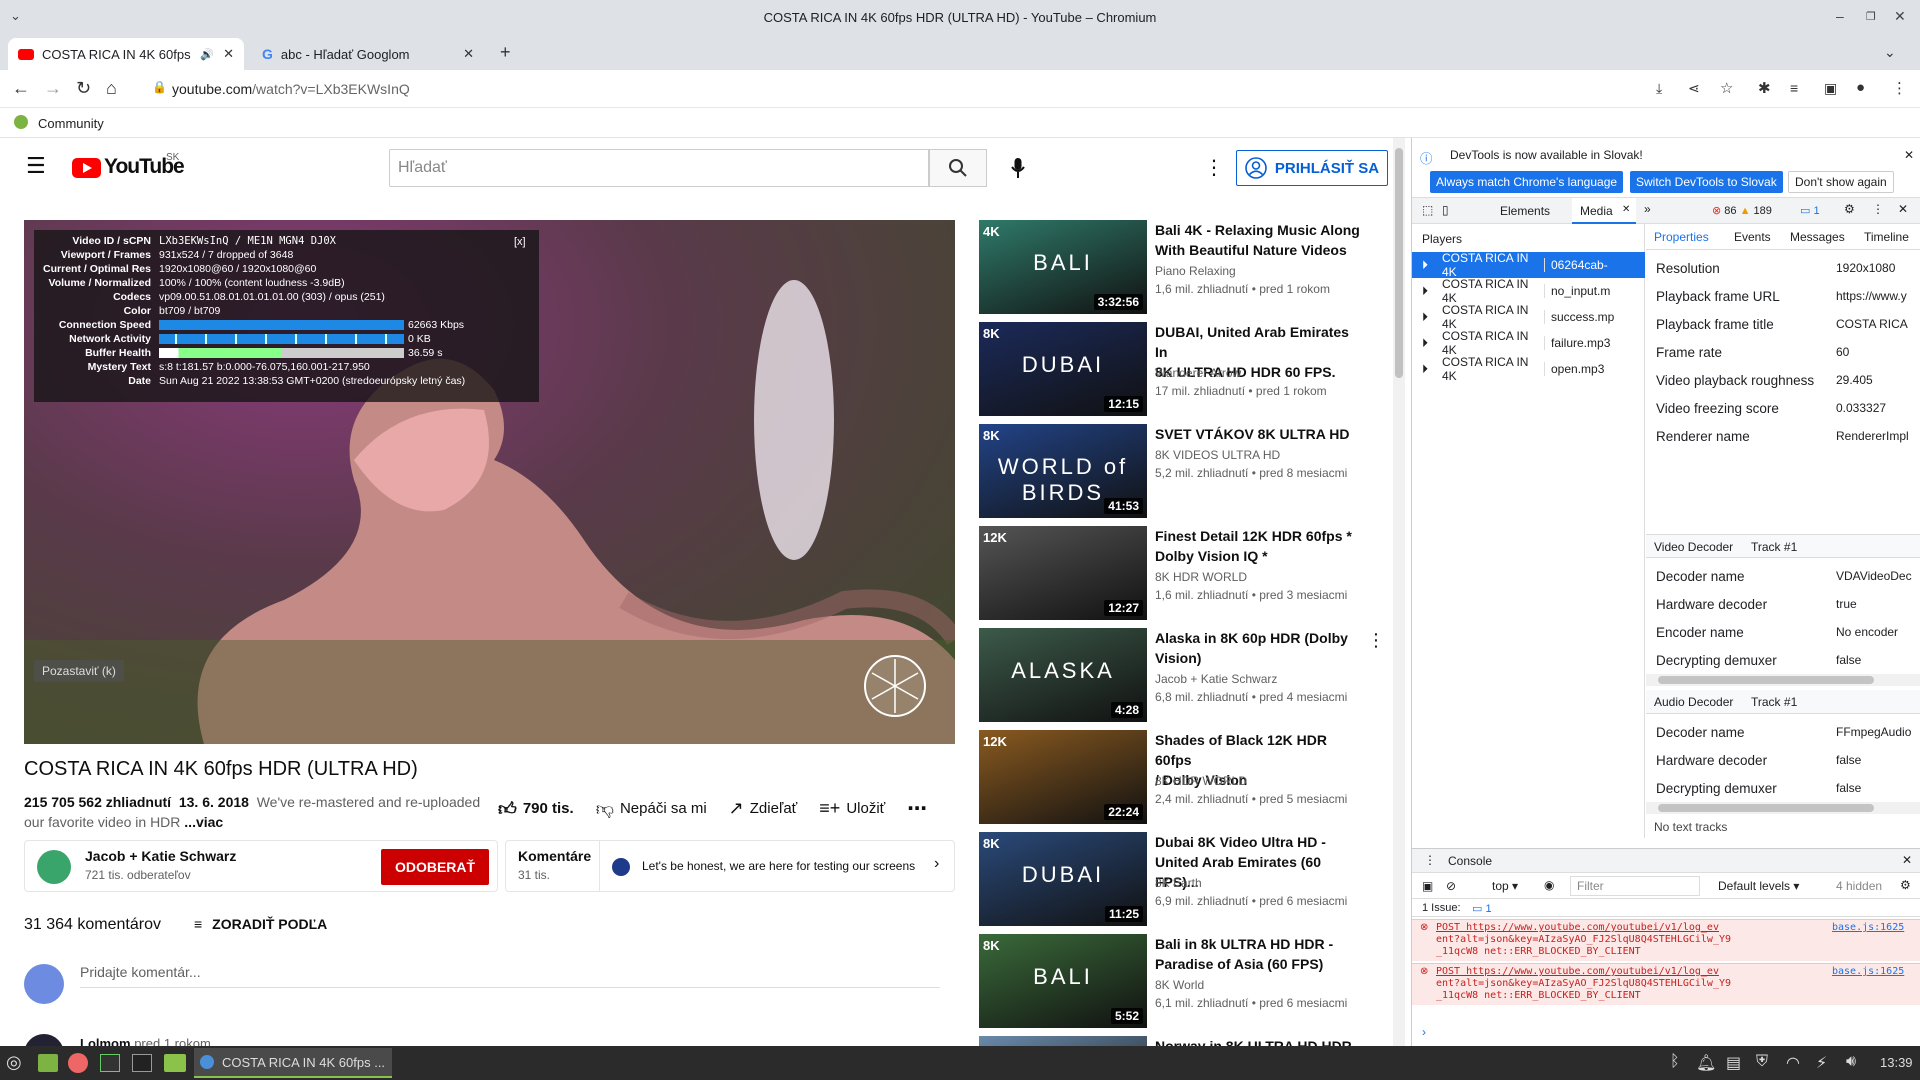  Describe the element at coordinates (1821, 1063) in the screenshot. I see `power-icon: ⚡︎` at that location.